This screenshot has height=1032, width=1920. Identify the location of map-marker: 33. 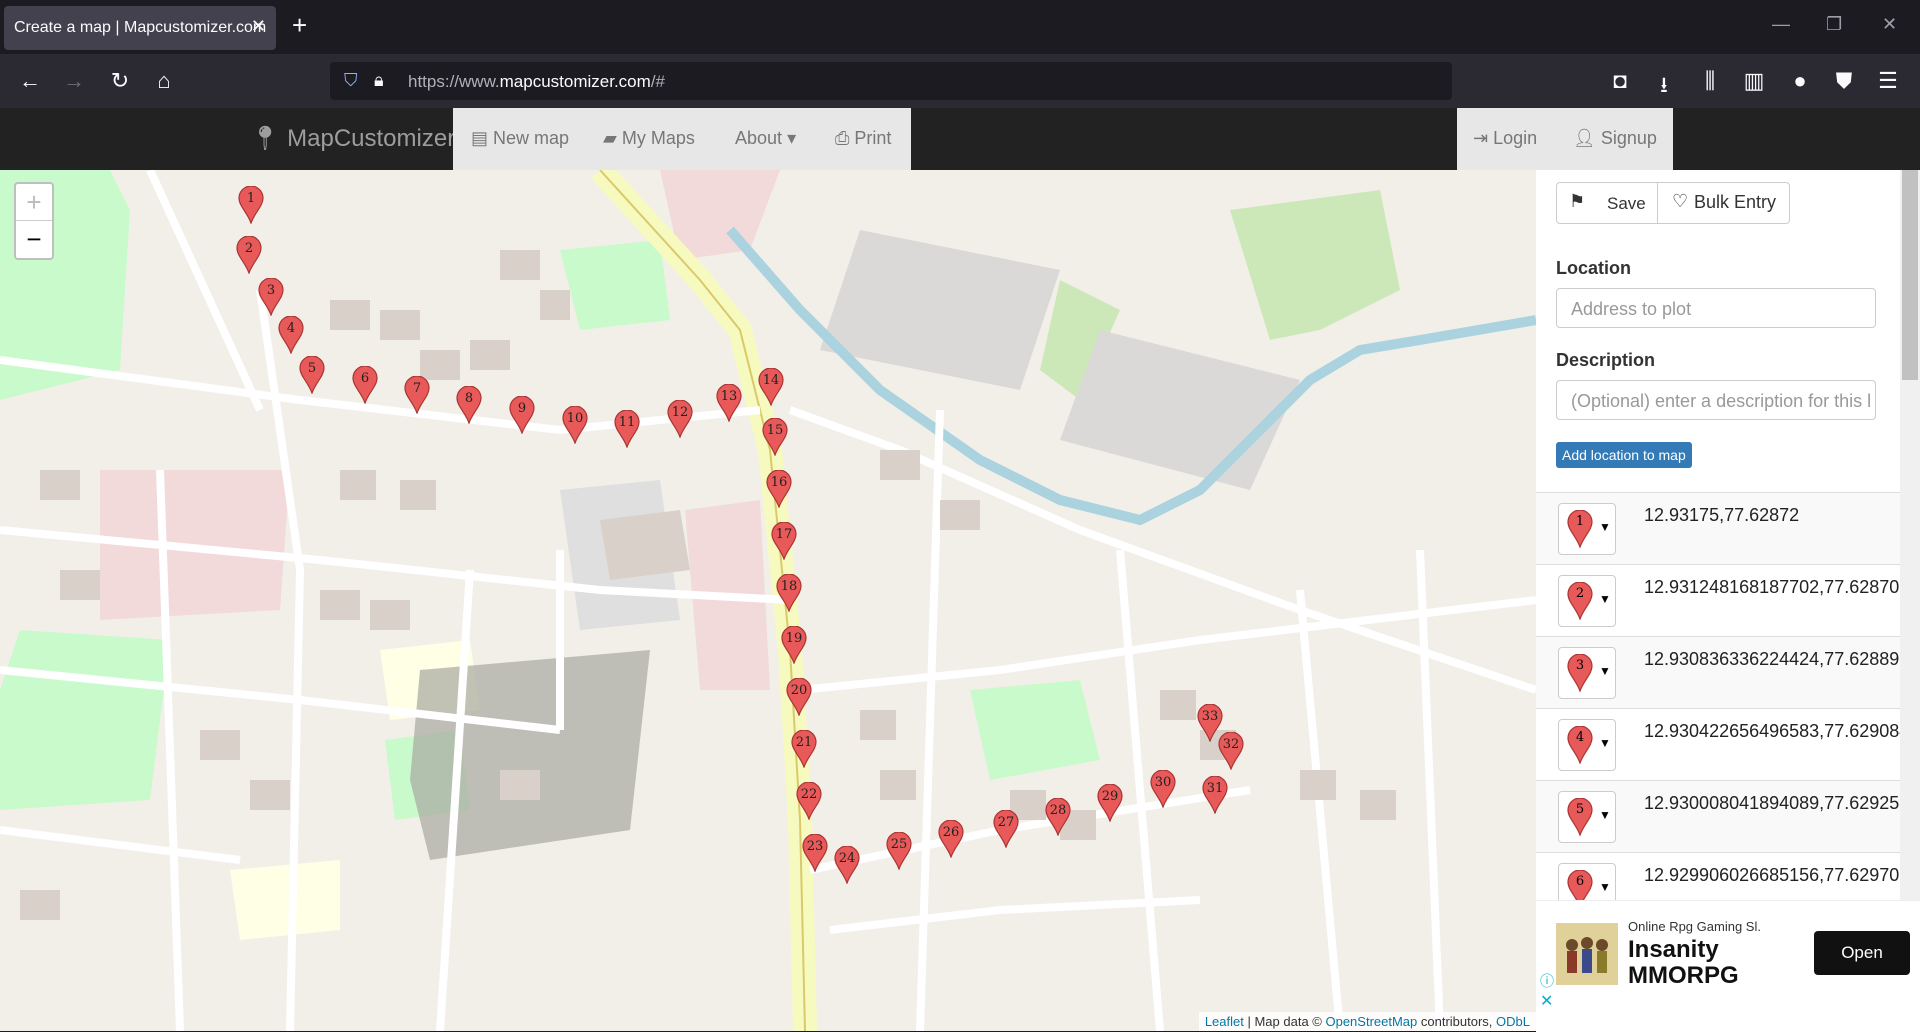
(1210, 723).